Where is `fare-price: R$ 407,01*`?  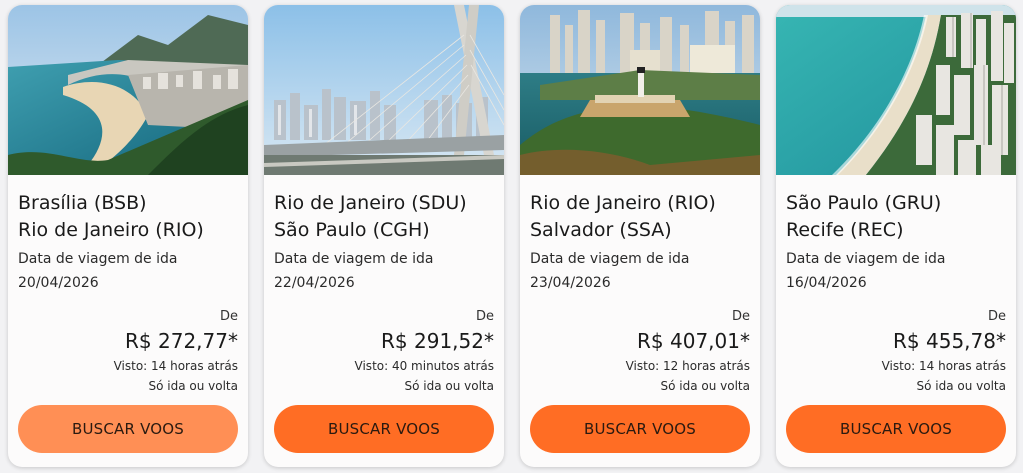
fare-price: R$ 407,01* is located at coordinates (693, 341).